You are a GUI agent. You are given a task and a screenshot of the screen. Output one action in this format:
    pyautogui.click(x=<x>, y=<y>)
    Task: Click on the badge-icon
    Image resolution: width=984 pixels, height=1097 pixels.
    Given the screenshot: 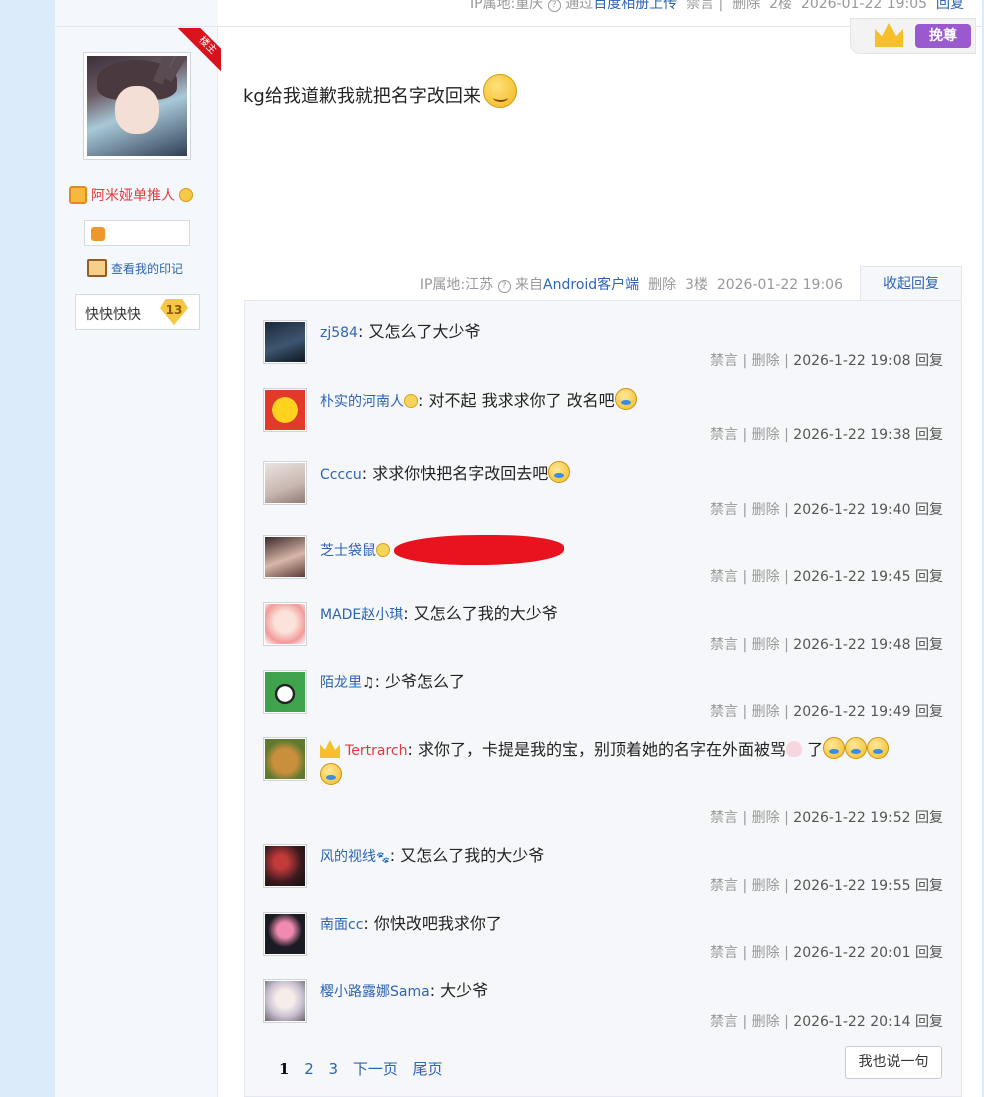 What is the action you would take?
    pyautogui.click(x=98, y=234)
    